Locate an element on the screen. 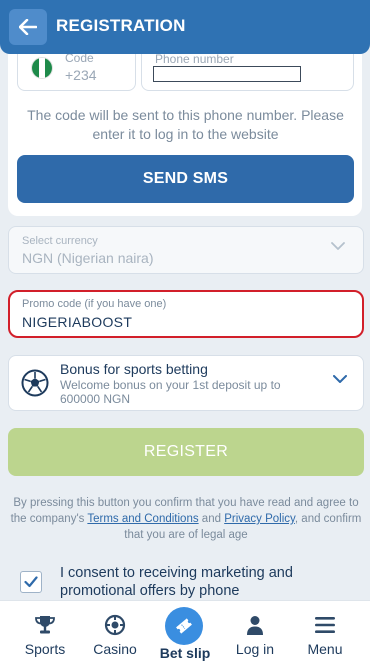 The width and height of the screenshot is (370, 664). phone-number-label: Phone number is located at coordinates (194, 59).